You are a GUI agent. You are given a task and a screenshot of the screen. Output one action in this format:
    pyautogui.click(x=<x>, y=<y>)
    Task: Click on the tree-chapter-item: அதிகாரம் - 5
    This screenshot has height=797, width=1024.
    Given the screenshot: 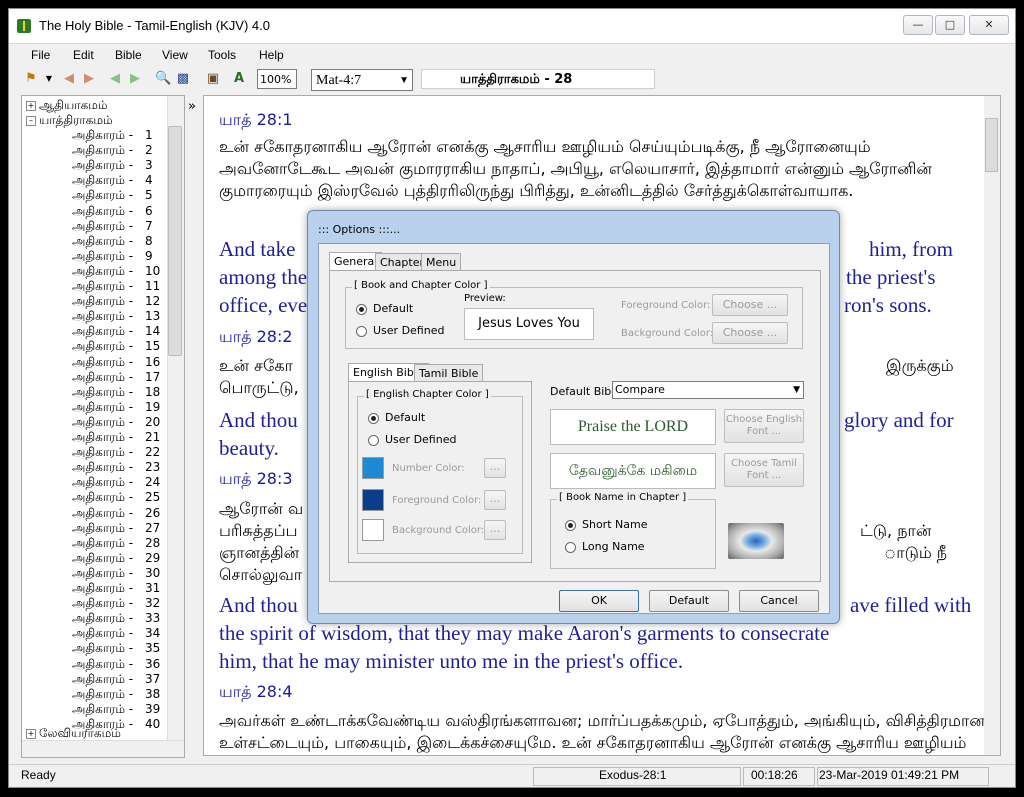 What is the action you would take?
    pyautogui.click(x=112, y=196)
    